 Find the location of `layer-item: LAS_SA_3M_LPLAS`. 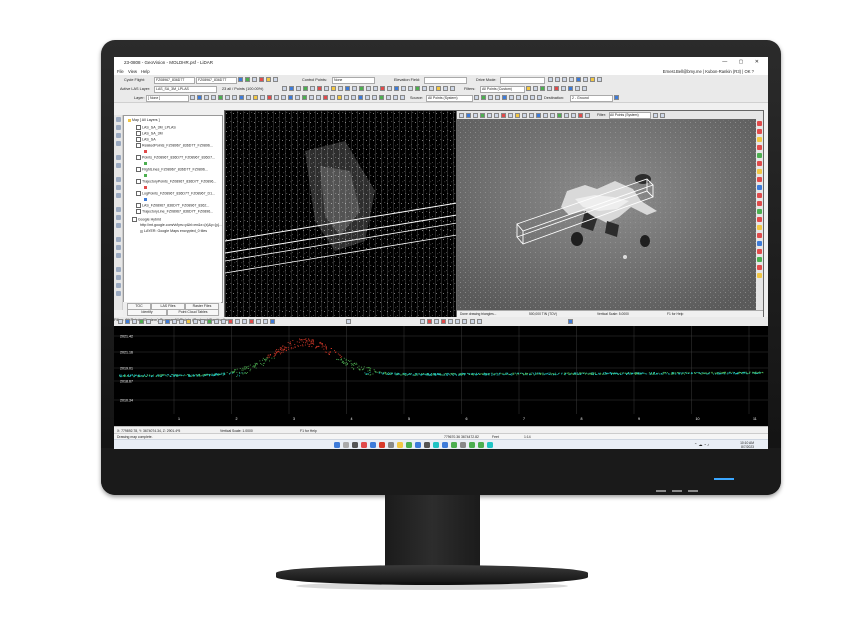

layer-item: LAS_SA_3M_LPLAS is located at coordinates (156, 127).